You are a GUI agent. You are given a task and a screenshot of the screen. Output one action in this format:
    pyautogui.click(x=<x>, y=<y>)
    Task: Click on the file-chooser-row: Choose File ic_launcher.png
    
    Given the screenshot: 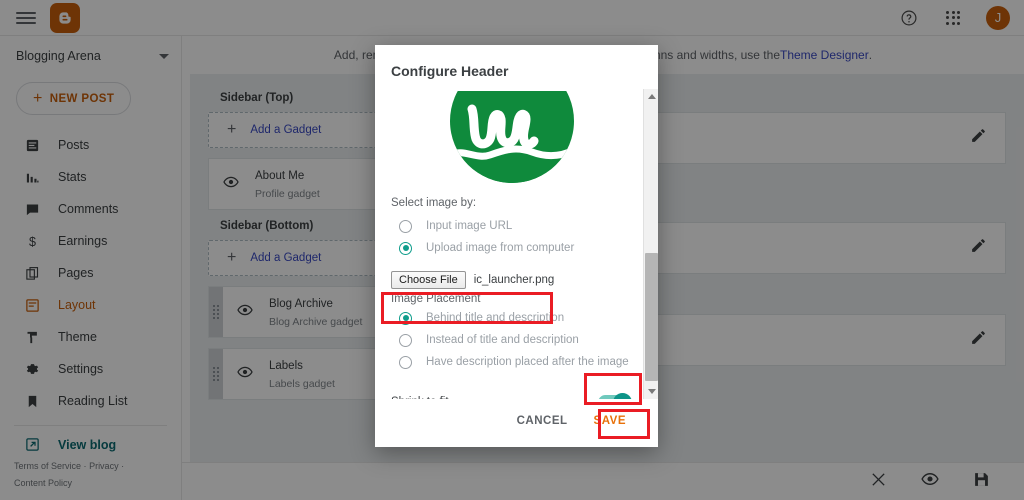 What is the action you would take?
    pyautogui.click(x=511, y=280)
    